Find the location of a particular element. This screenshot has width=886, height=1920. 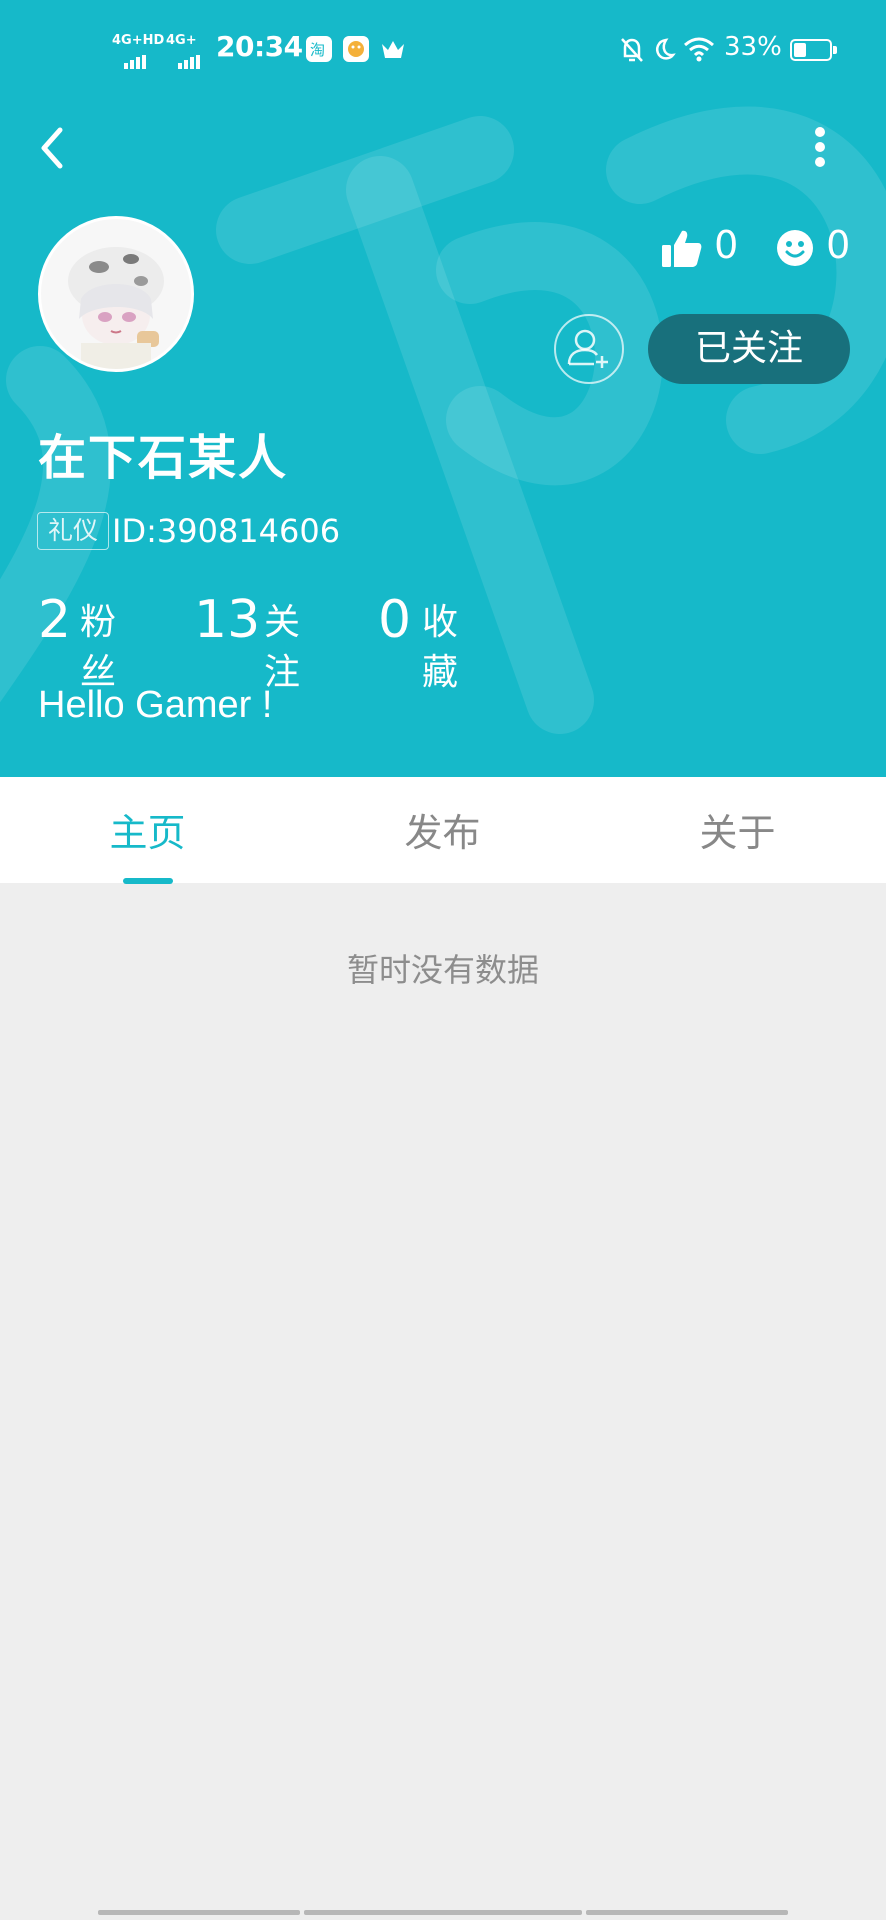

back-button is located at coordinates (54, 149).